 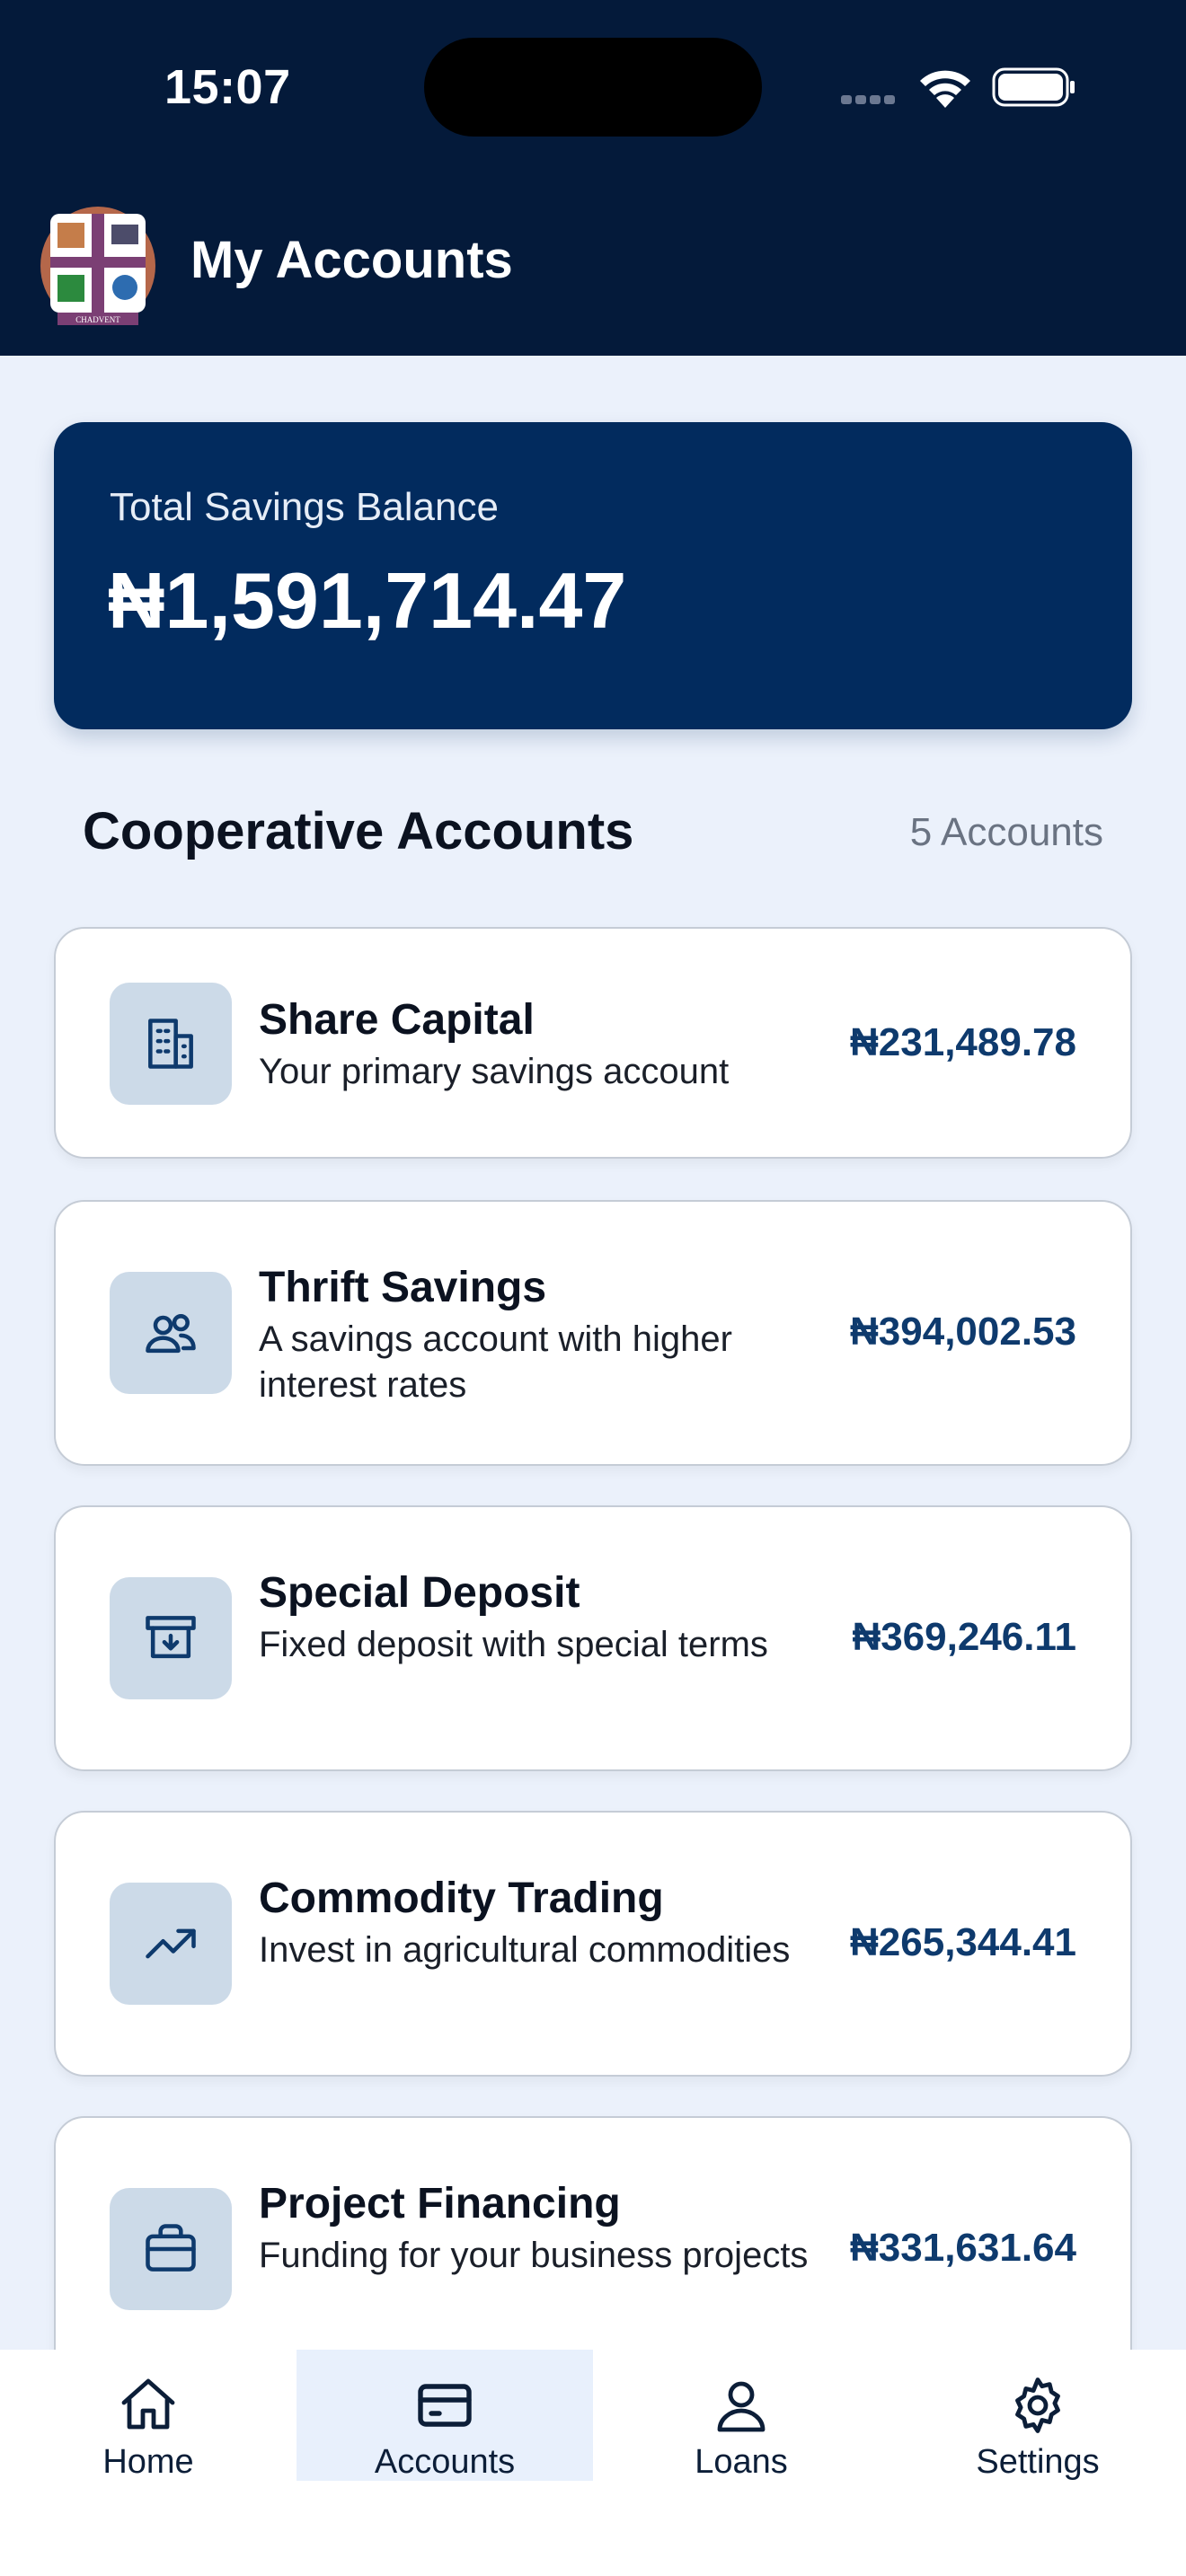 What do you see at coordinates (171, 1044) in the screenshot?
I see `building-icon` at bounding box center [171, 1044].